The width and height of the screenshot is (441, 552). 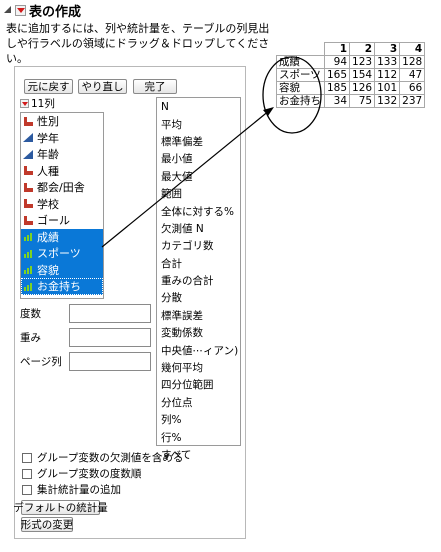 What do you see at coordinates (110, 337) in the screenshot?
I see `weight-drop-zone` at bounding box center [110, 337].